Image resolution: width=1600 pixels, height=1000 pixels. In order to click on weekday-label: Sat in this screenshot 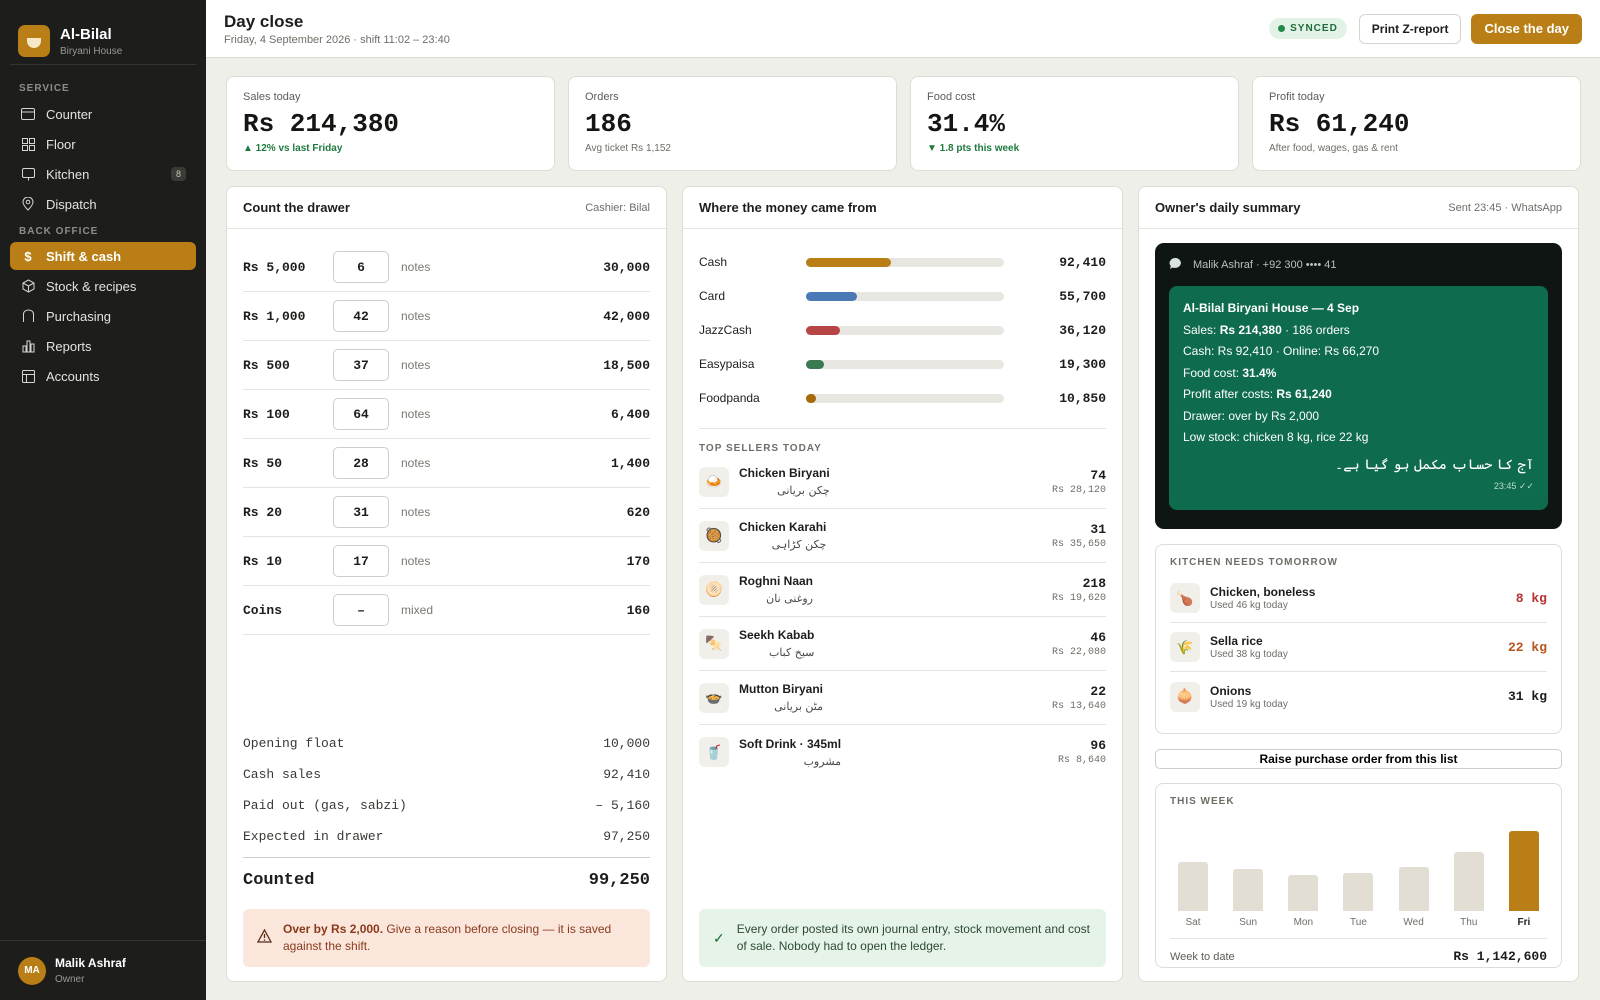, I will do `click(1193, 922)`.